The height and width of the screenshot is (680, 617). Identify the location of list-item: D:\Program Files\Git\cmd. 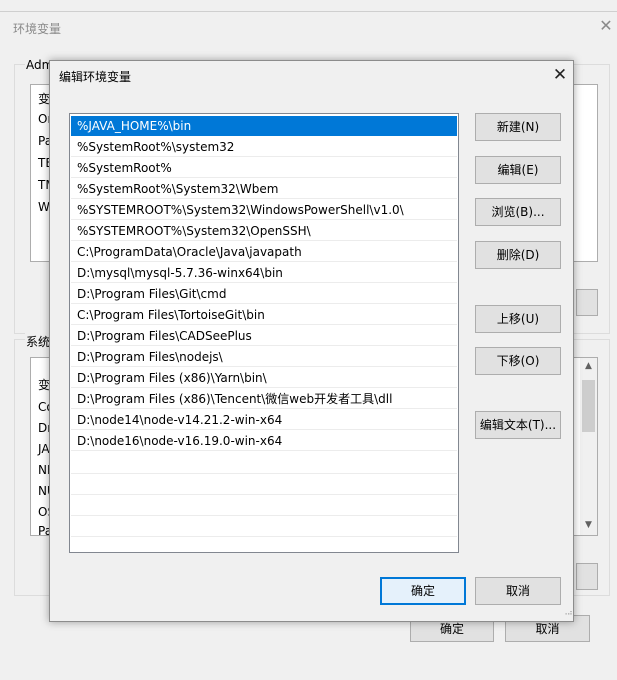
(264, 294).